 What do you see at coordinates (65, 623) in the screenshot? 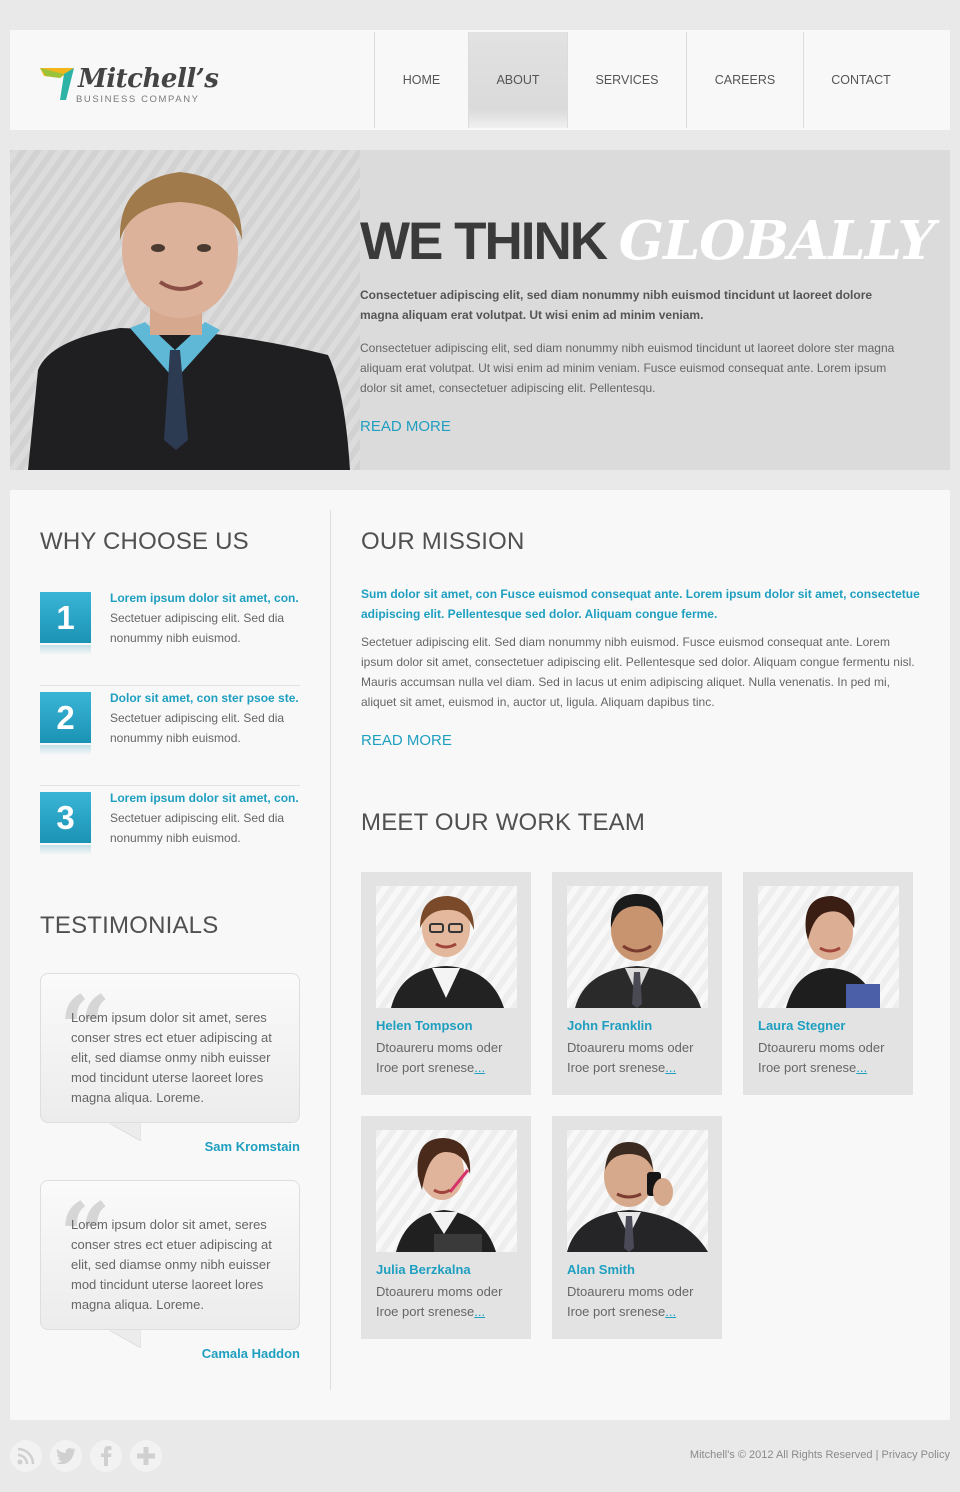
I see `number-badge: 1` at bounding box center [65, 623].